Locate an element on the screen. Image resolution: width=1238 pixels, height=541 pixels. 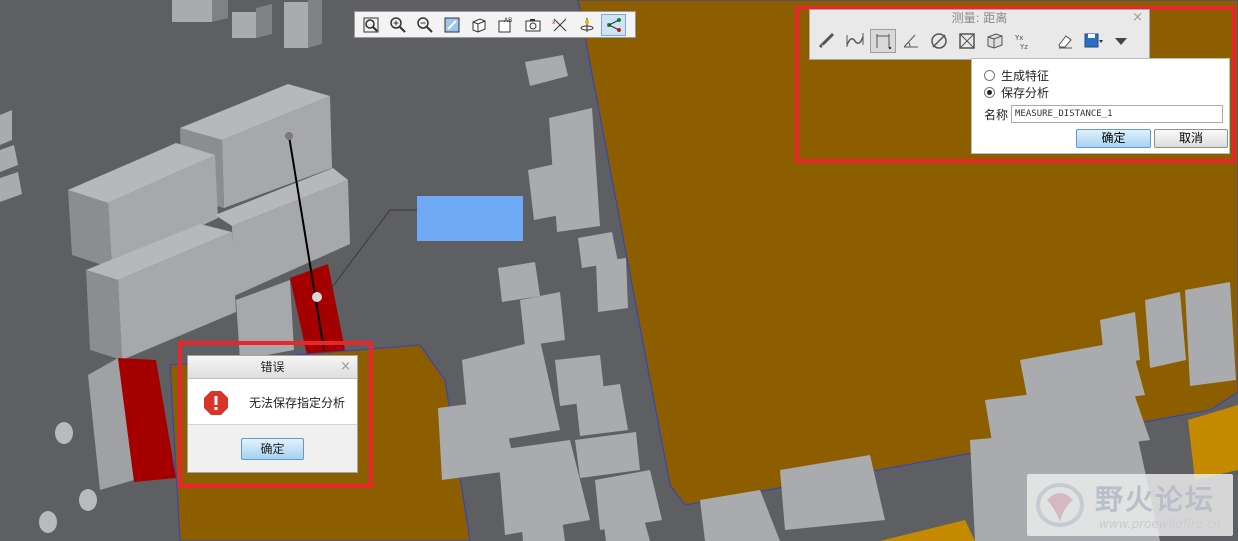
measure-dialog: 测量: 距离 × Yx Yz is located at coordinates (979, 34).